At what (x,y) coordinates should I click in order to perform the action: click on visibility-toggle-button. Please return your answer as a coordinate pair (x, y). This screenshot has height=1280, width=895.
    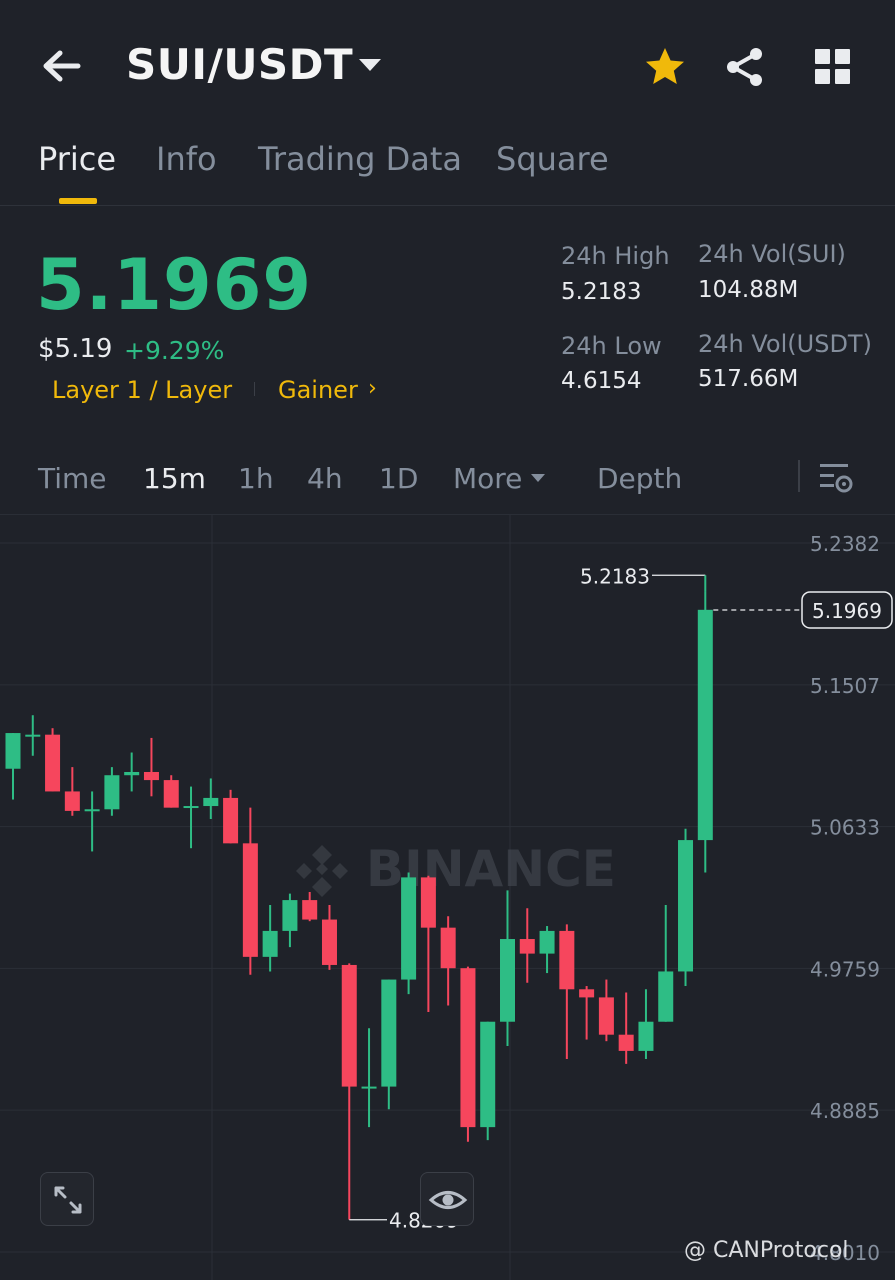
    Looking at the image, I should click on (447, 1199).